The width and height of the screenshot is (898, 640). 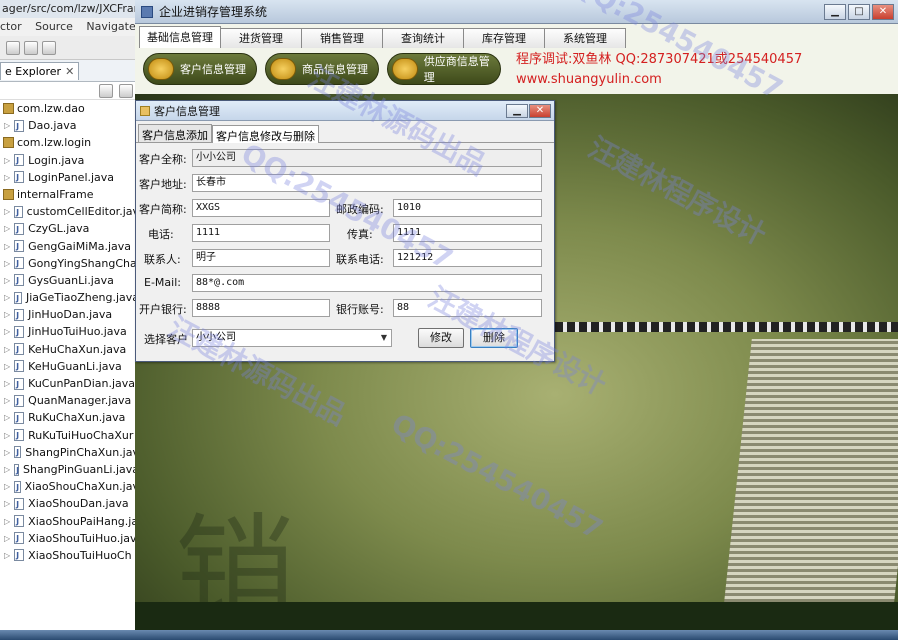 I want to click on frame-close-button: ✕, so click(x=540, y=110).